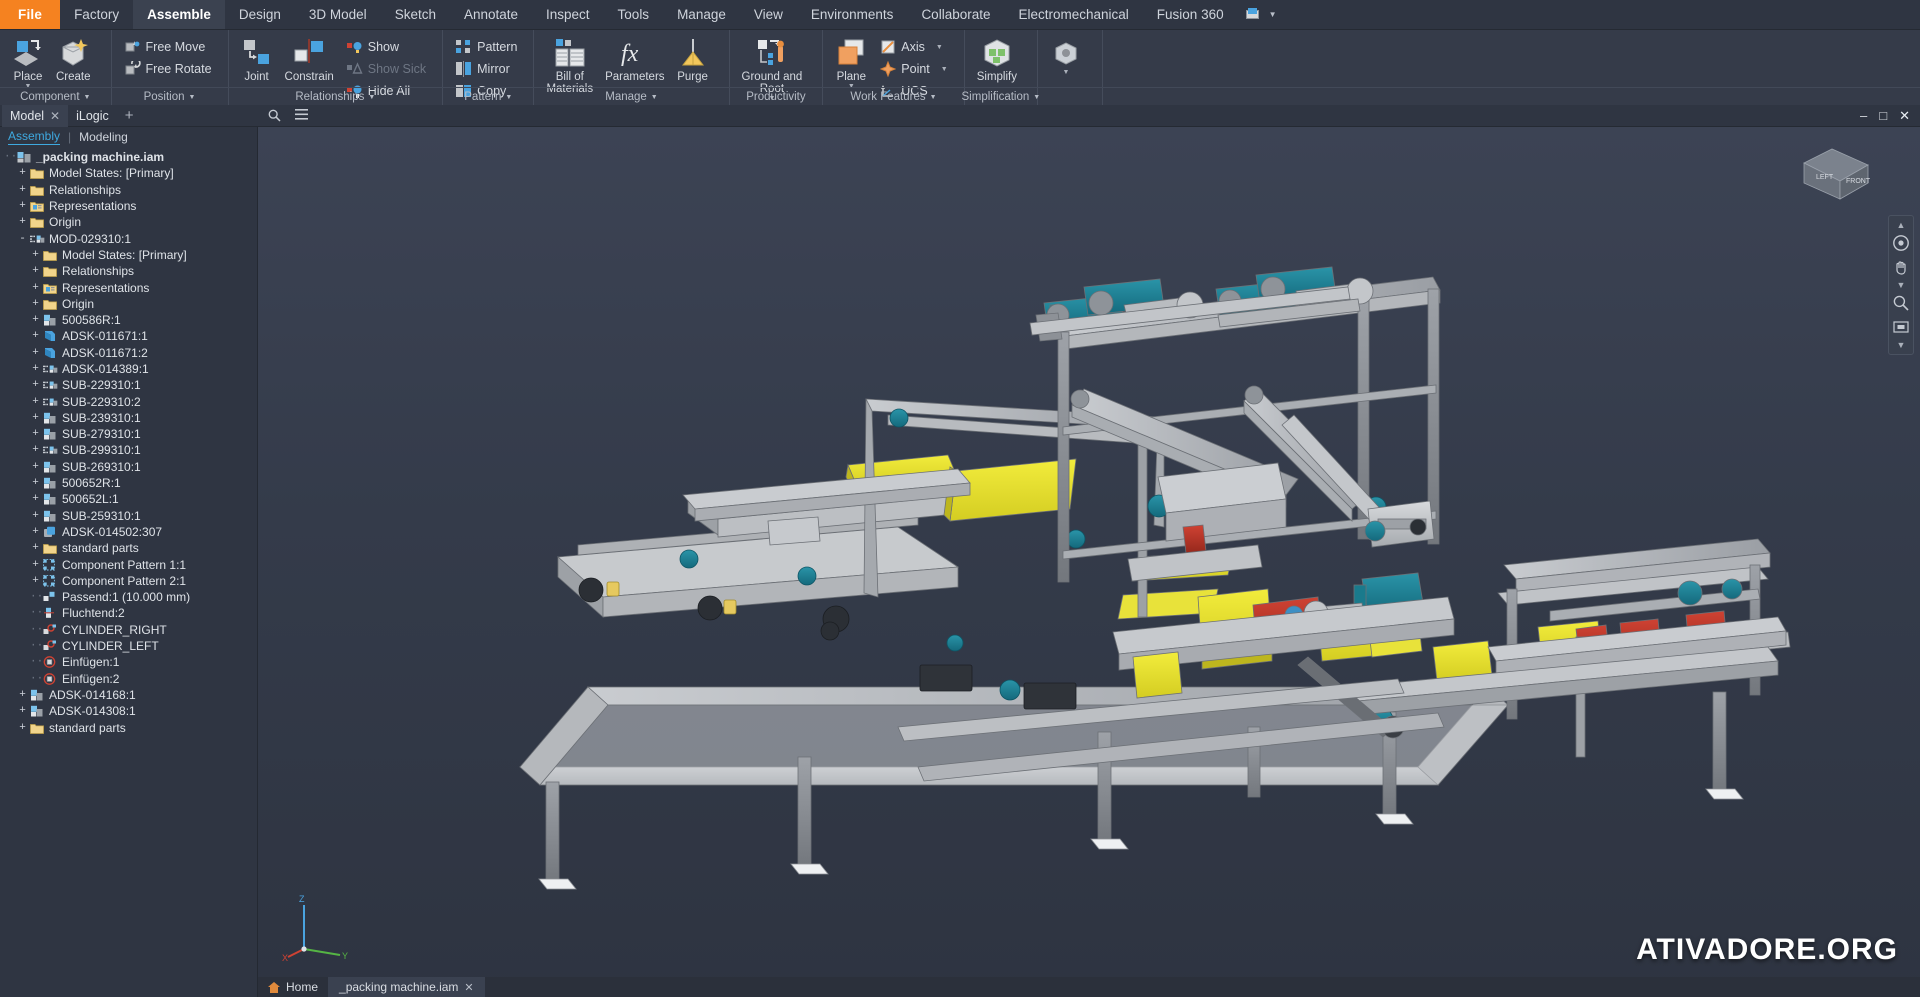 This screenshot has width=1920, height=997. Describe the element at coordinates (128, 157) in the screenshot. I see `tree-item: ·· _packing machine.iam` at that location.